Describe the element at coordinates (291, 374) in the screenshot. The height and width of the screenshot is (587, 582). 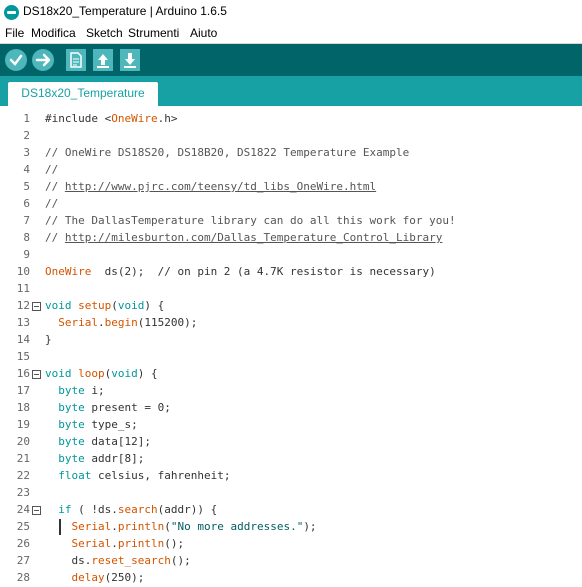
I see `code-line: 16 void loop(void) {` at that location.